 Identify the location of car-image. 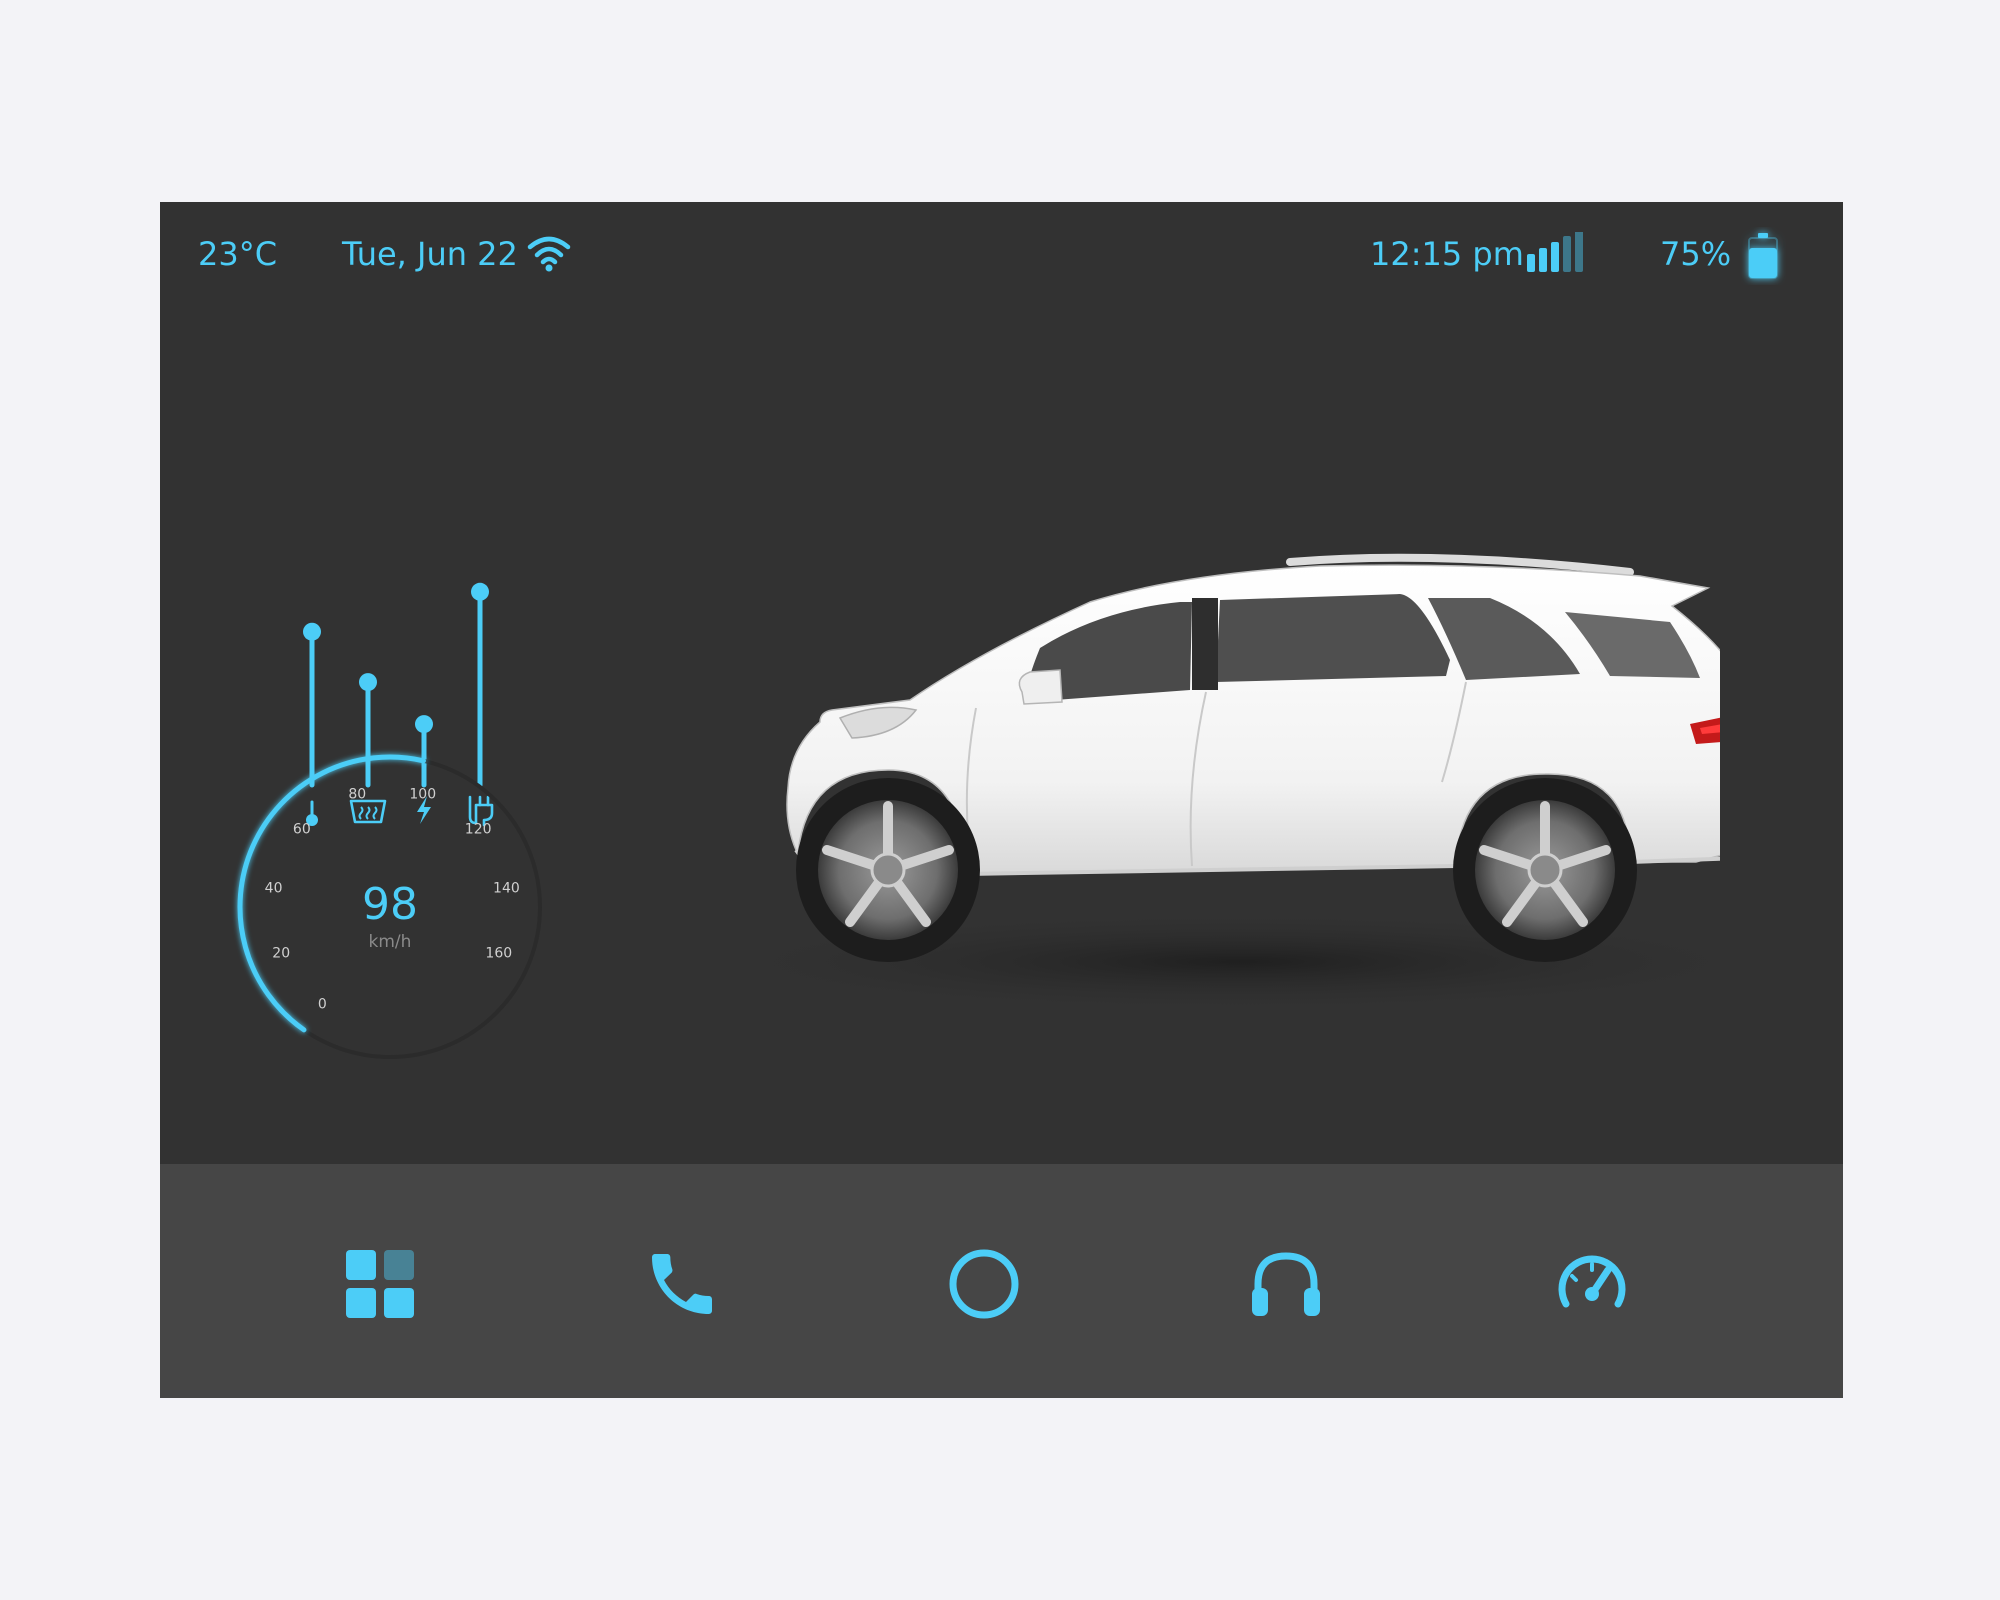
(1200, 783).